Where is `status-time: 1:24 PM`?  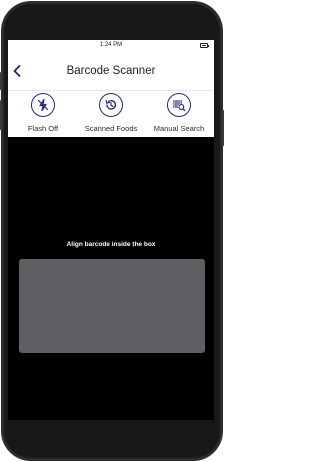
status-time: 1:24 PM is located at coordinates (111, 45).